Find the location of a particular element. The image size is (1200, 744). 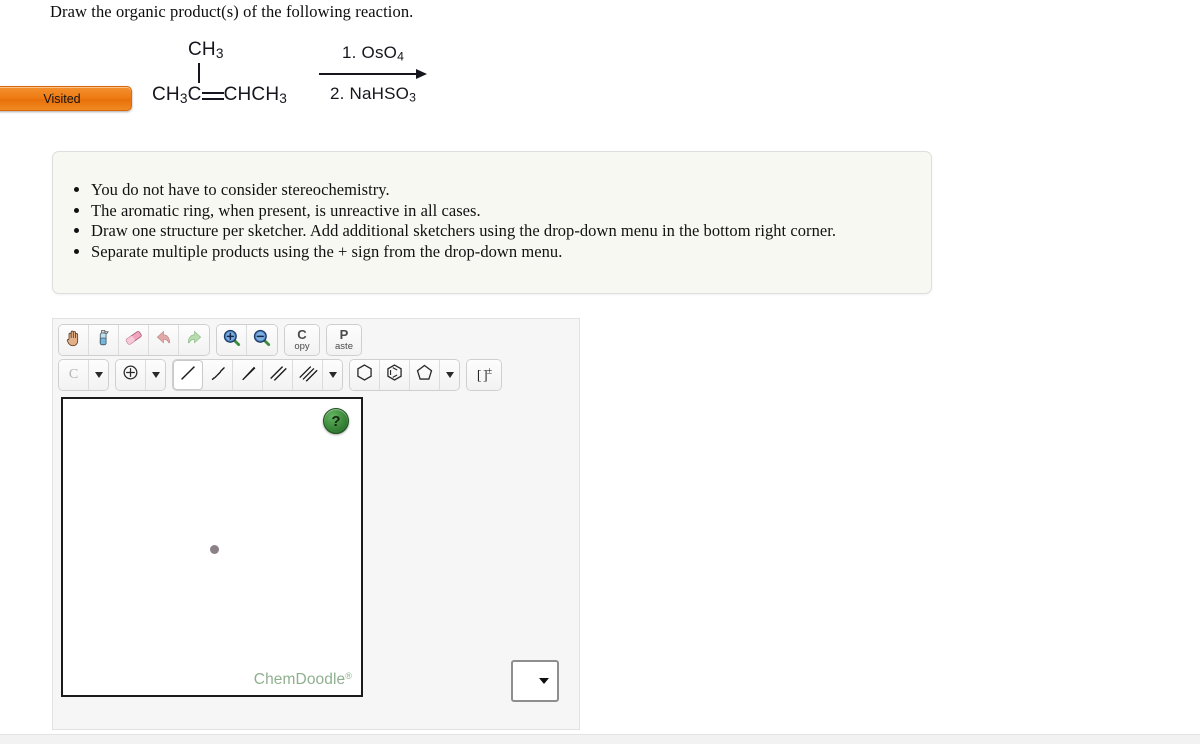

bond-dropdown-button is located at coordinates (332, 375).